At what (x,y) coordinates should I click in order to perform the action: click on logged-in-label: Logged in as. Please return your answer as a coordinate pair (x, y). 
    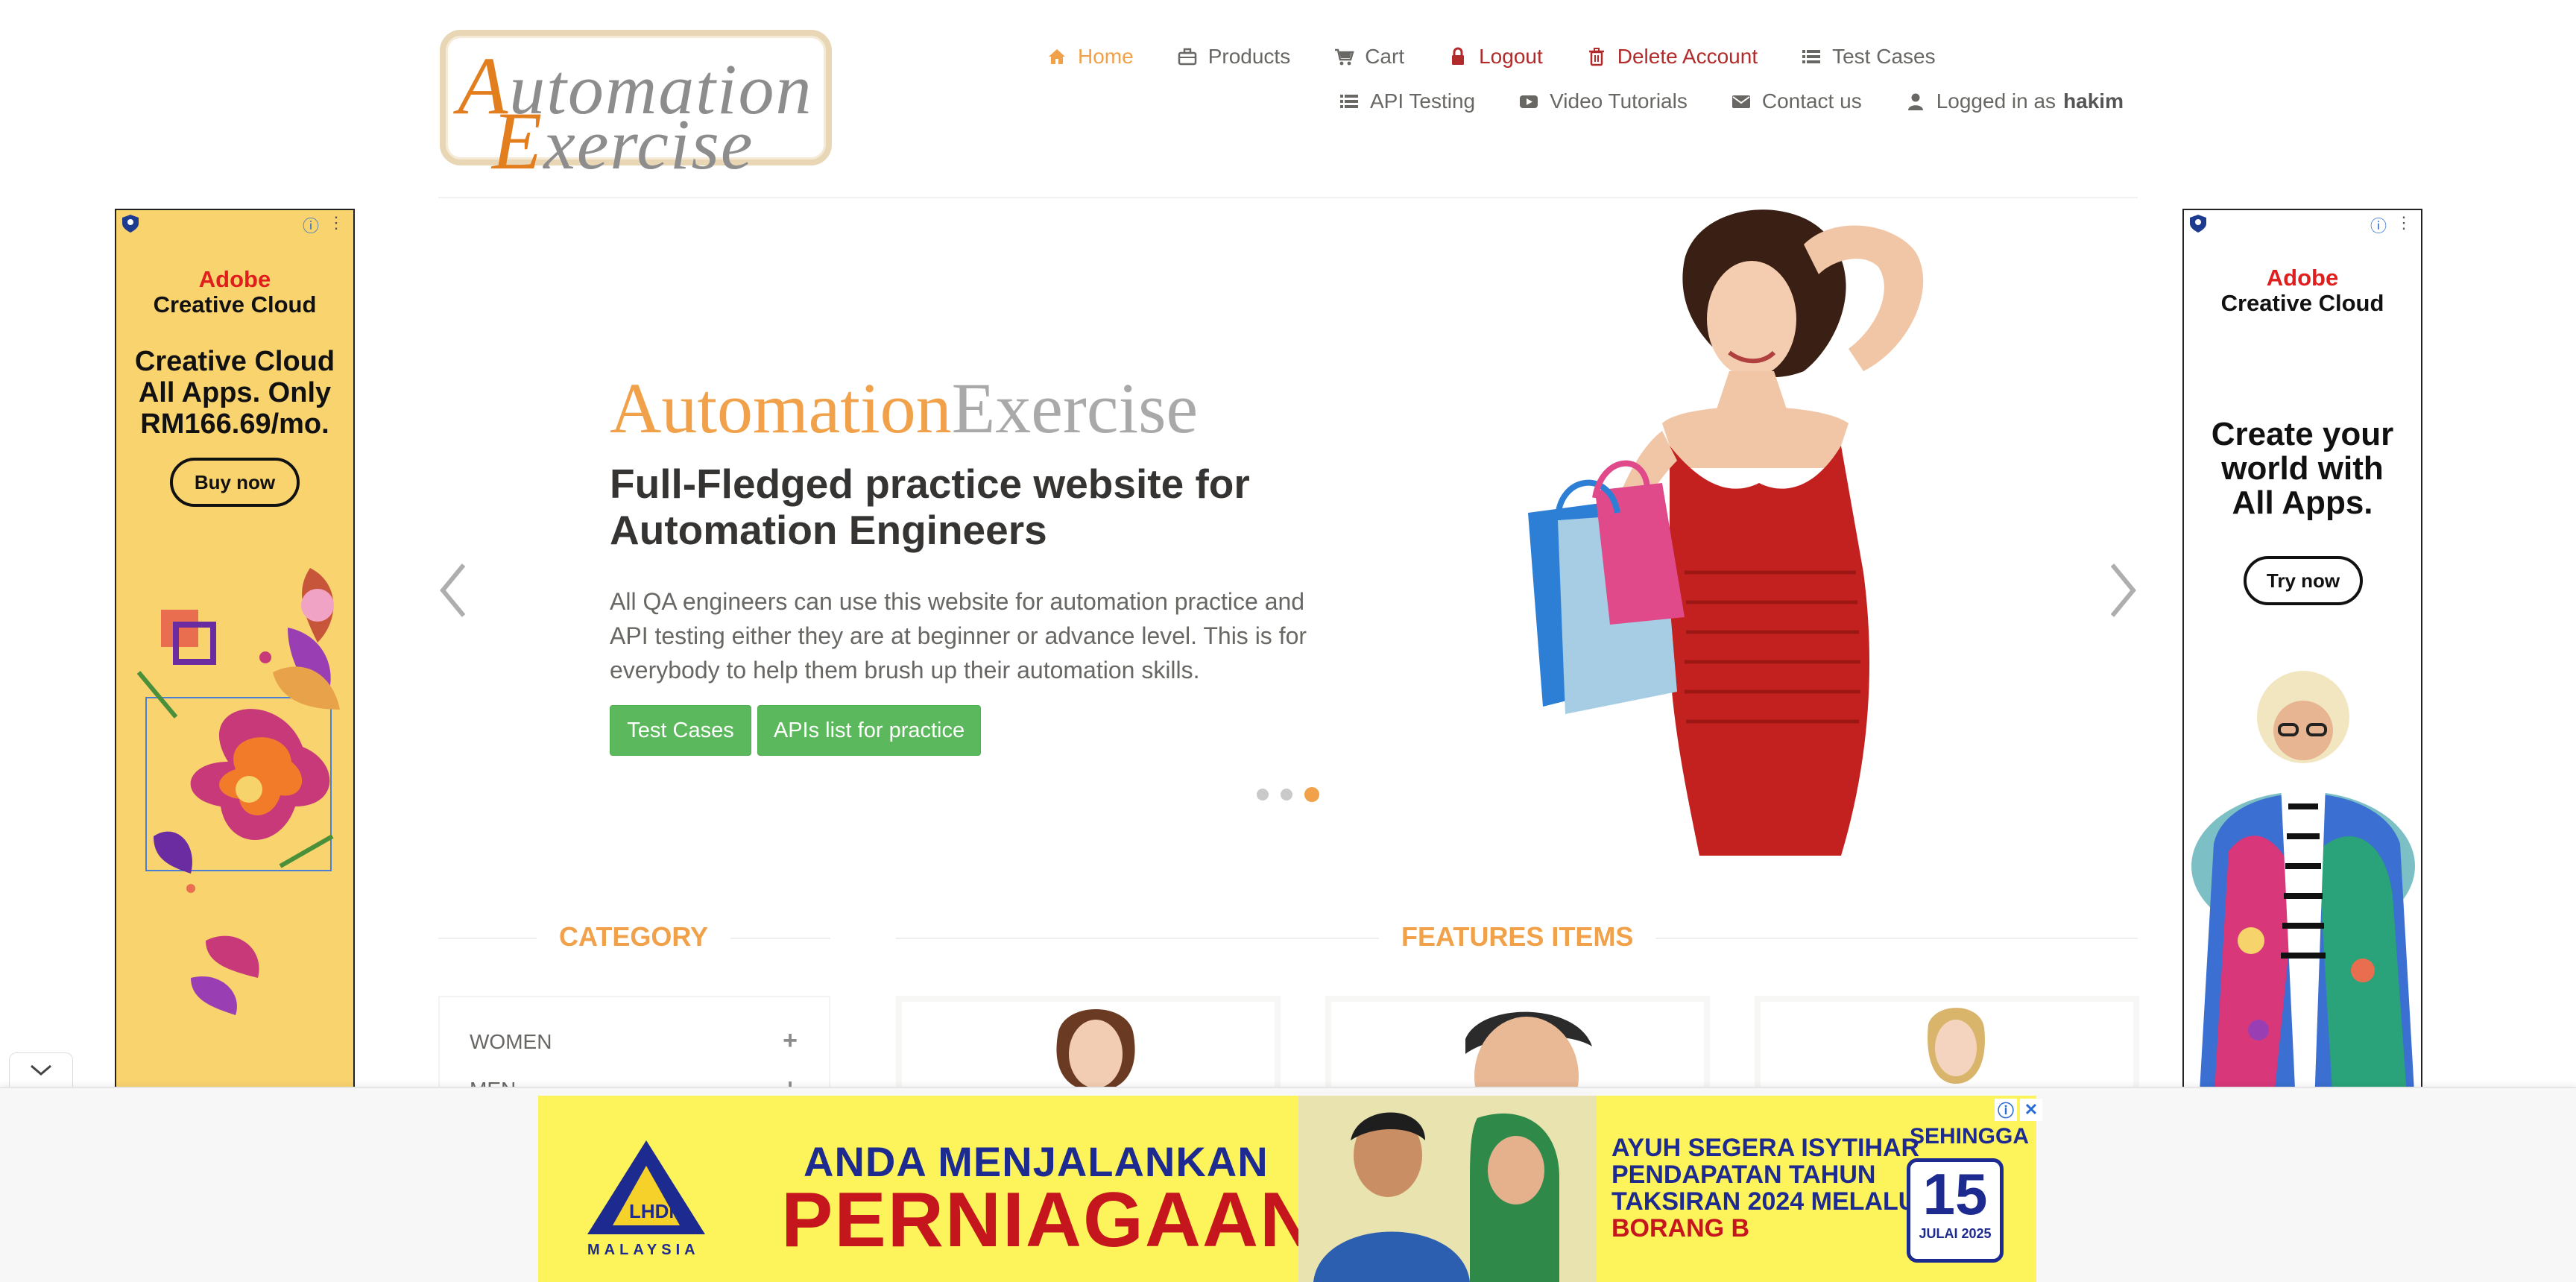
    Looking at the image, I should click on (1996, 101).